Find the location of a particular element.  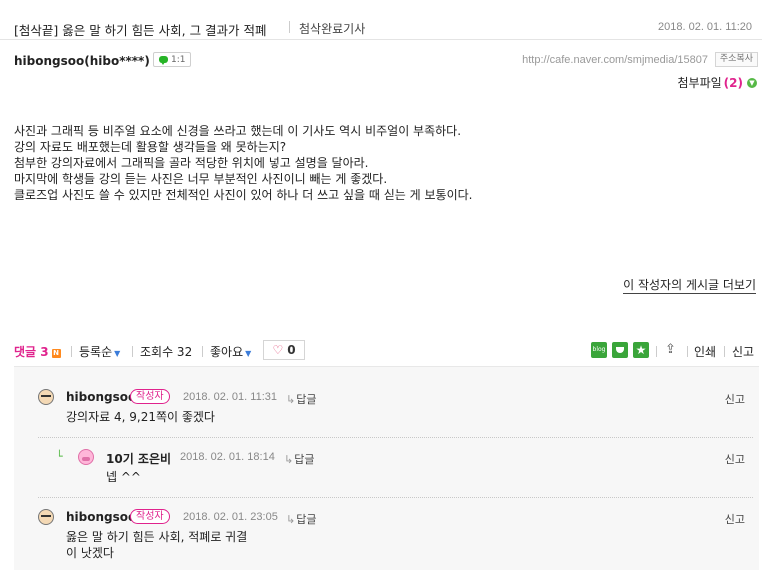

body-line: 첨부한 강의자료에서 그래픽을 골라 적당한 위치에 넣고 설명을 달아라. is located at coordinates (191, 163).